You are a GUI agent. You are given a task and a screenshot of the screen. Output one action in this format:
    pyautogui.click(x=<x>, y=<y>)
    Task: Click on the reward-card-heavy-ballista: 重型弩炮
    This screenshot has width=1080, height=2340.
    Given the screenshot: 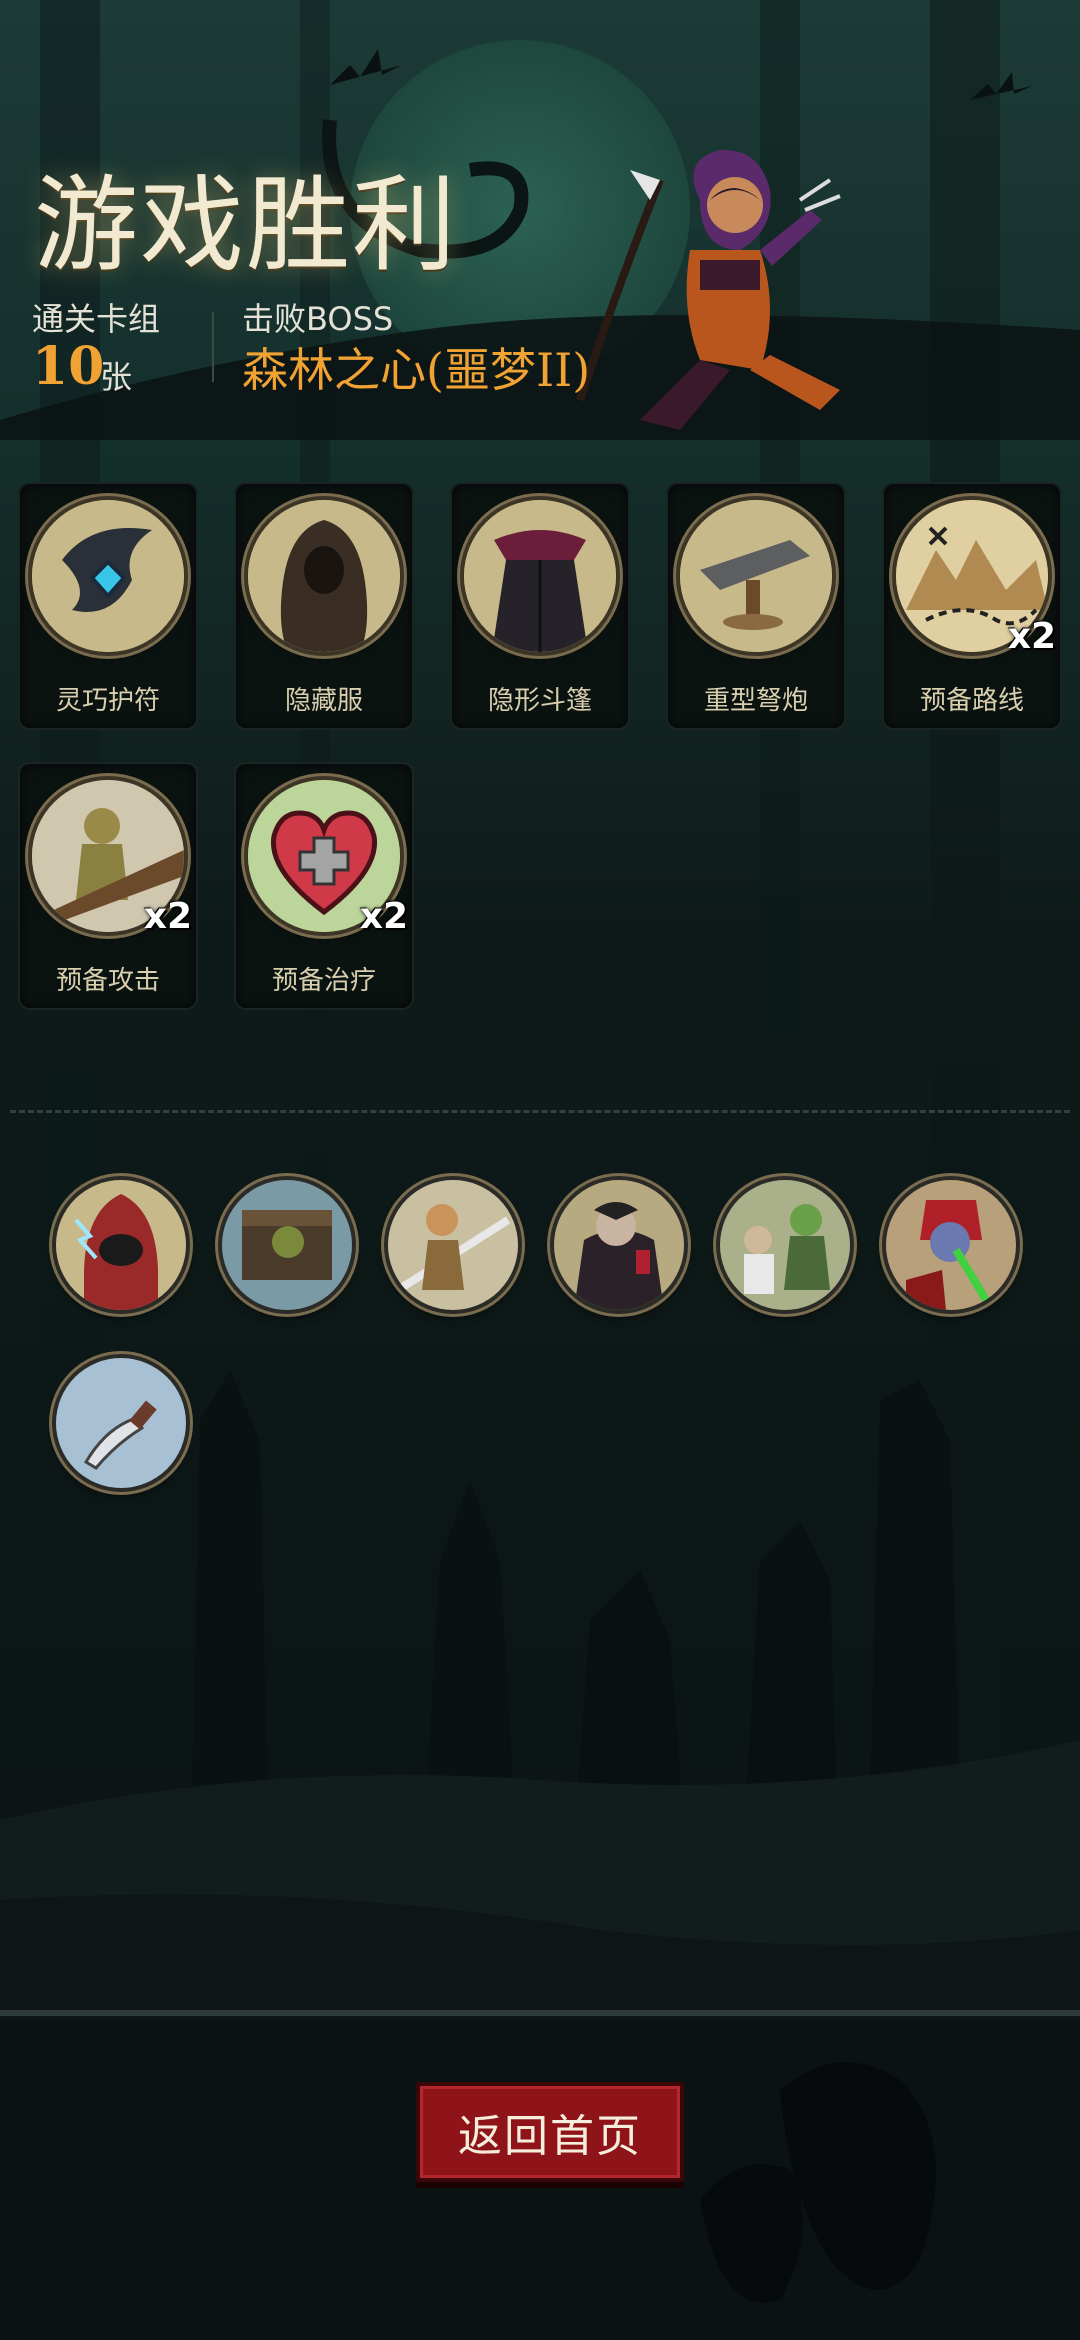 What is the action you would take?
    pyautogui.click(x=756, y=606)
    